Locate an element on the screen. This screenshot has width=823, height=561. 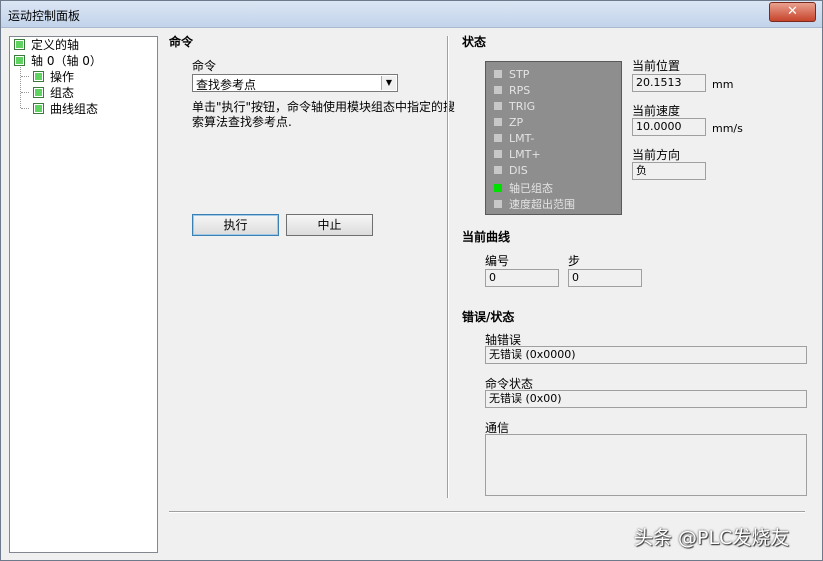
direction-label: 当前方向 is located at coordinates (656, 155).